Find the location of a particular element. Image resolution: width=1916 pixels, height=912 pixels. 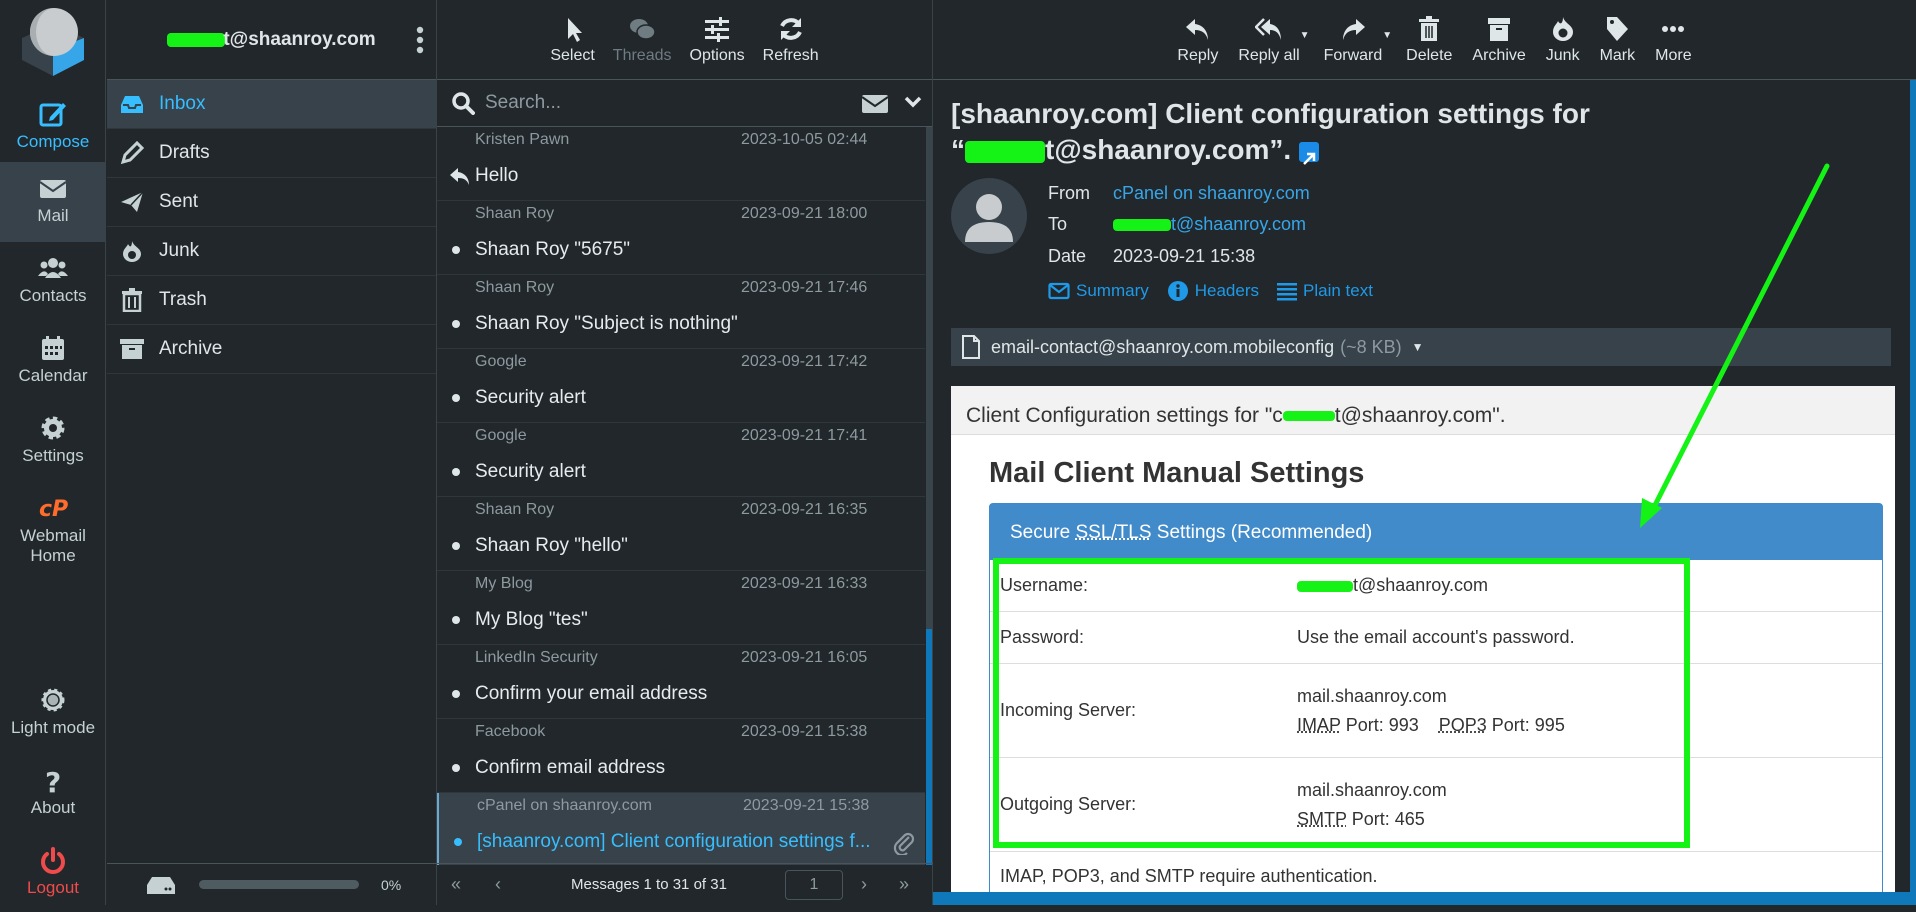

message-row: My Blog 2023-09-21 16:33 My Blog "tes" is located at coordinates (681, 608).